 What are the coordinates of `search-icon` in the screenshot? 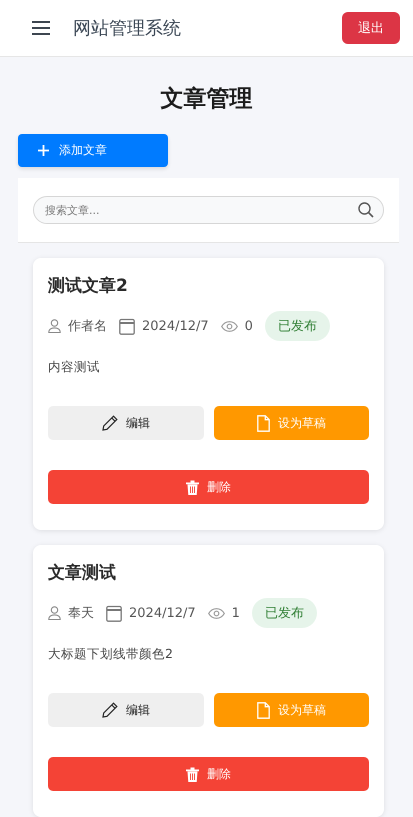 It's located at (366, 210).